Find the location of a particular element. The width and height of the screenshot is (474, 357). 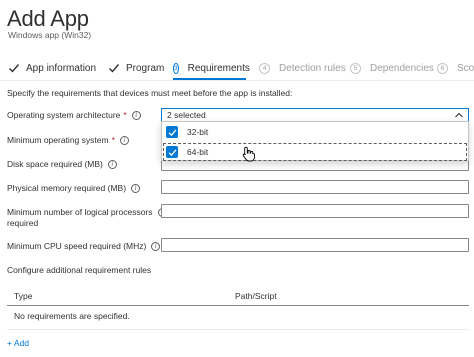

os-architecture-dropdown: 32-bit 64-bit is located at coordinates (315, 141).